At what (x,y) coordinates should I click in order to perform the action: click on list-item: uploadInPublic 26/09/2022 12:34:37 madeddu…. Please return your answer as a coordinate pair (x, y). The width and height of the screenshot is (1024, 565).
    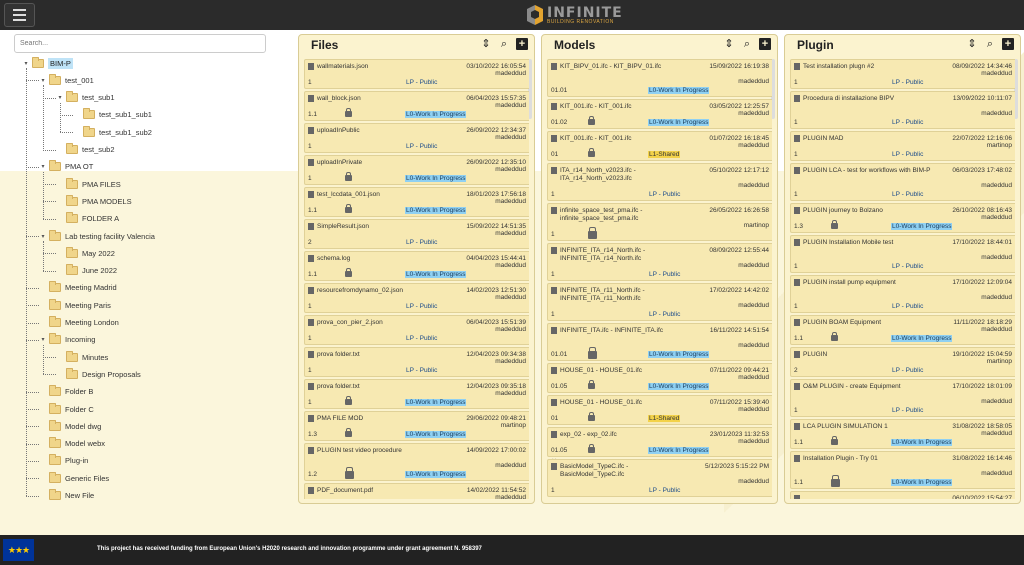
    Looking at the image, I should click on (416, 138).